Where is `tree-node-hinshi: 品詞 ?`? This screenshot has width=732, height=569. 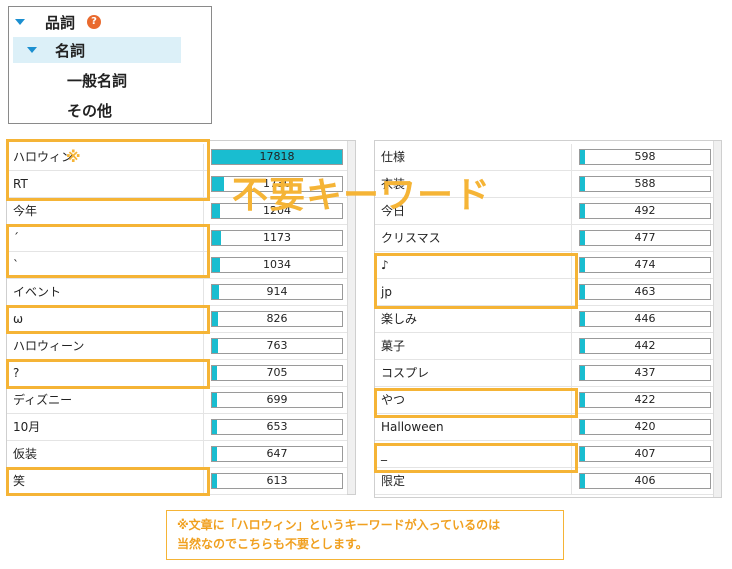 tree-node-hinshi: 品詞 ? is located at coordinates (58, 22).